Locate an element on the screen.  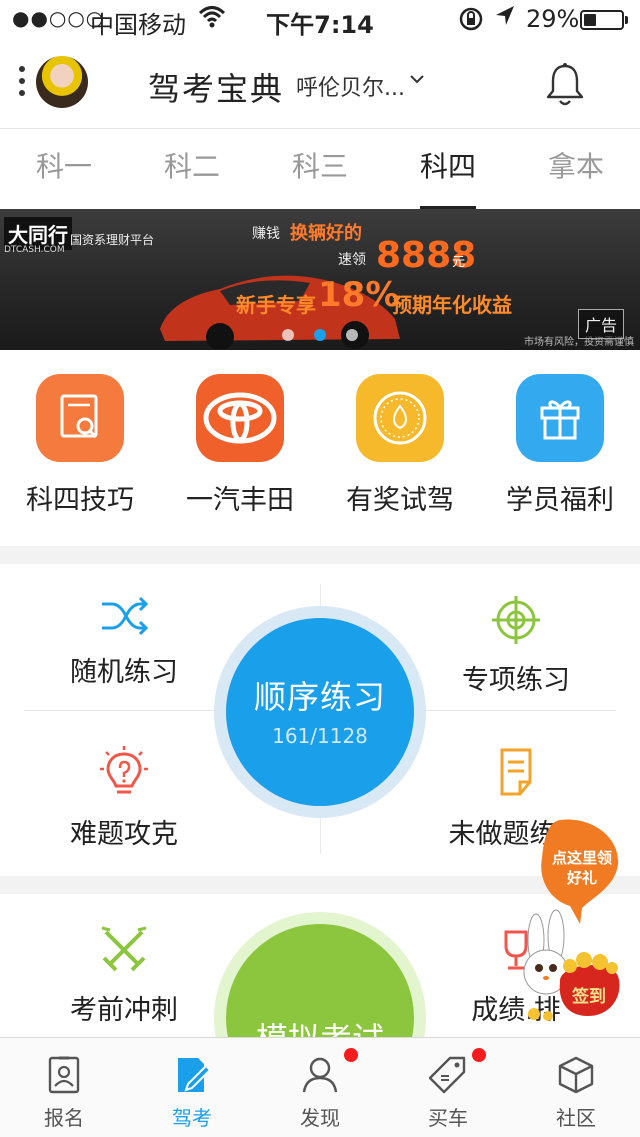
bell-icon is located at coordinates (565, 85).